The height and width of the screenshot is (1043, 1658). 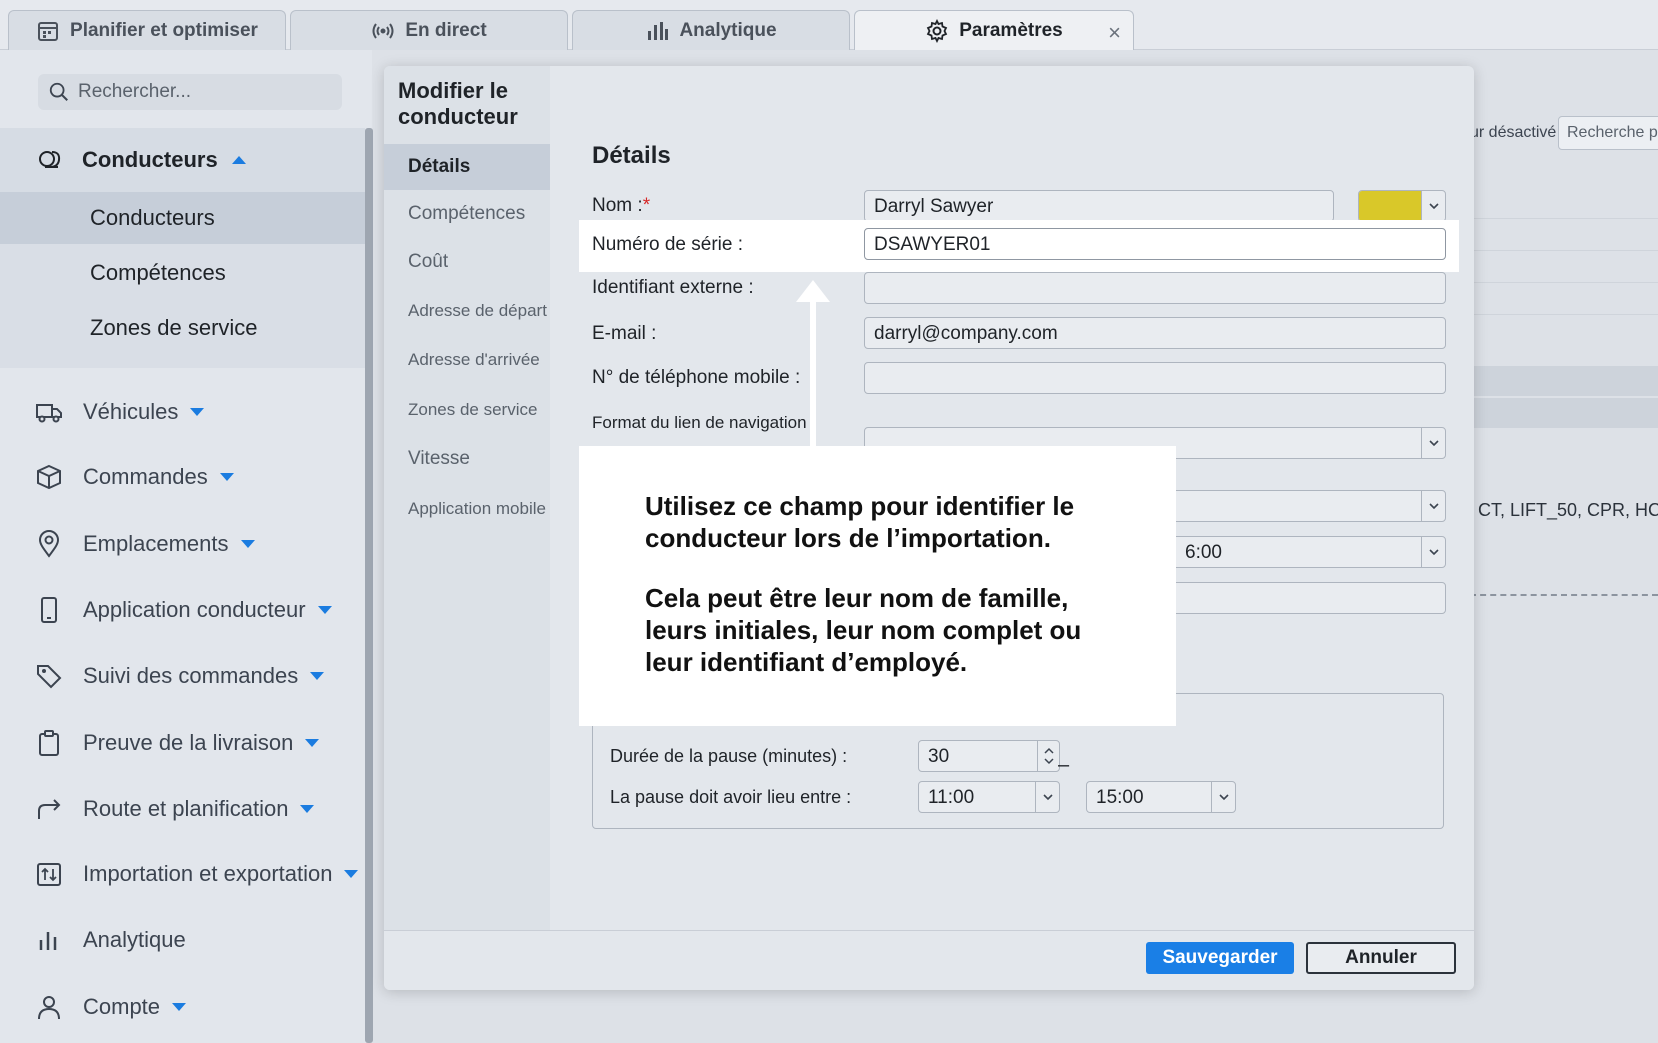 I want to click on import-export-icon, so click(x=49, y=874).